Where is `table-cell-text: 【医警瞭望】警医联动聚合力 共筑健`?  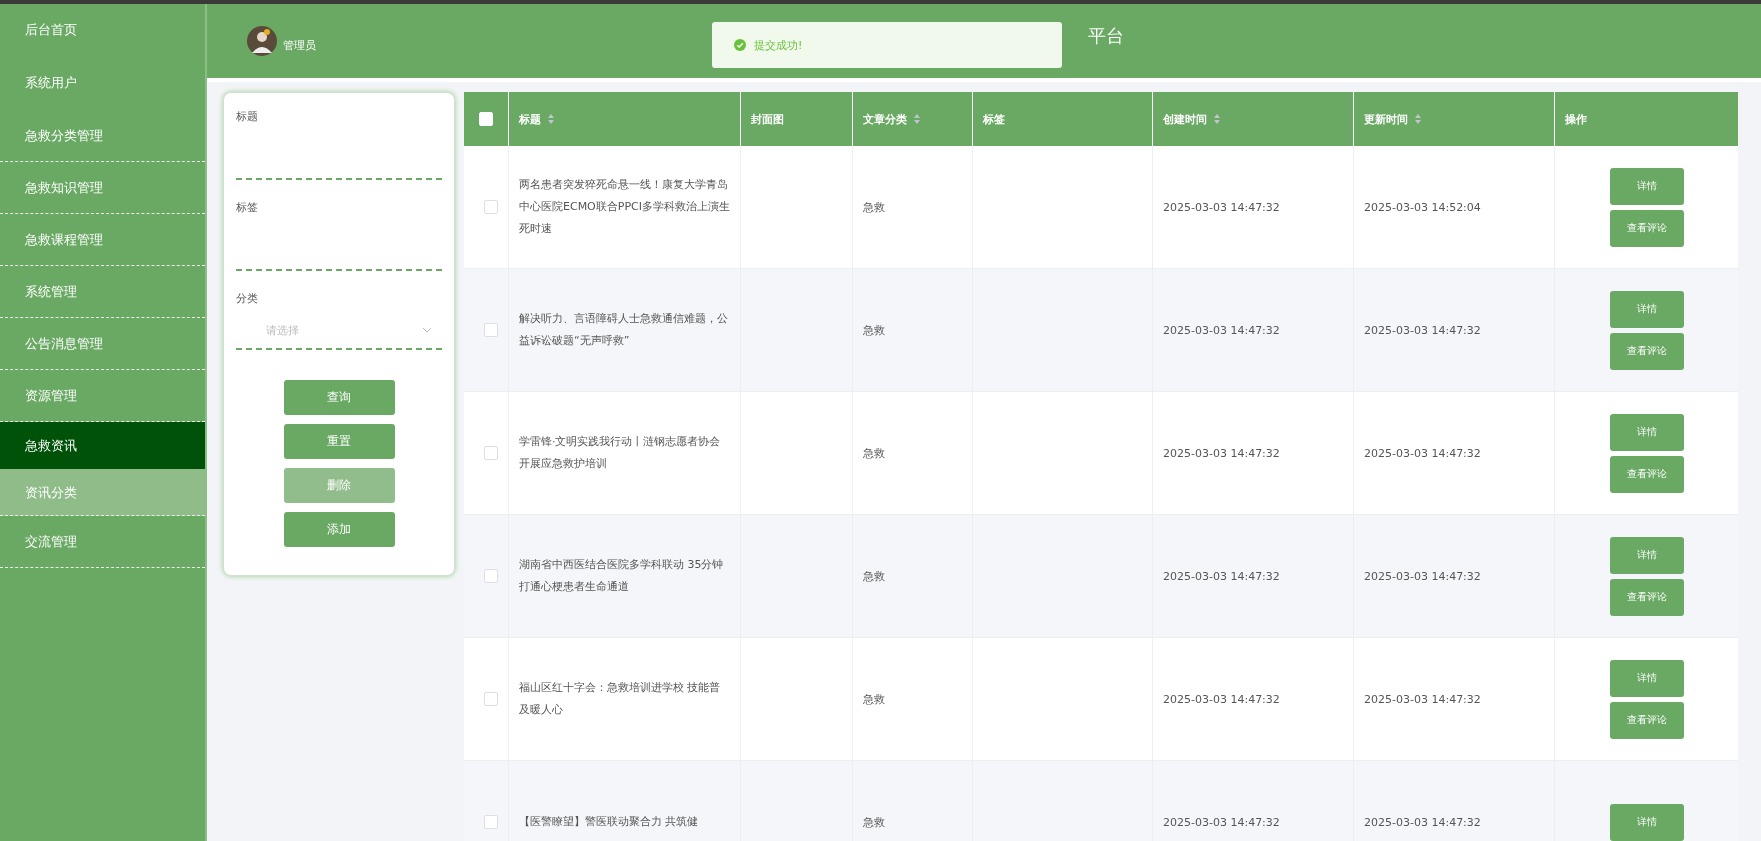
table-cell-text: 【医警瞭望】警医联动聚合力 共筑健 is located at coordinates (609, 822).